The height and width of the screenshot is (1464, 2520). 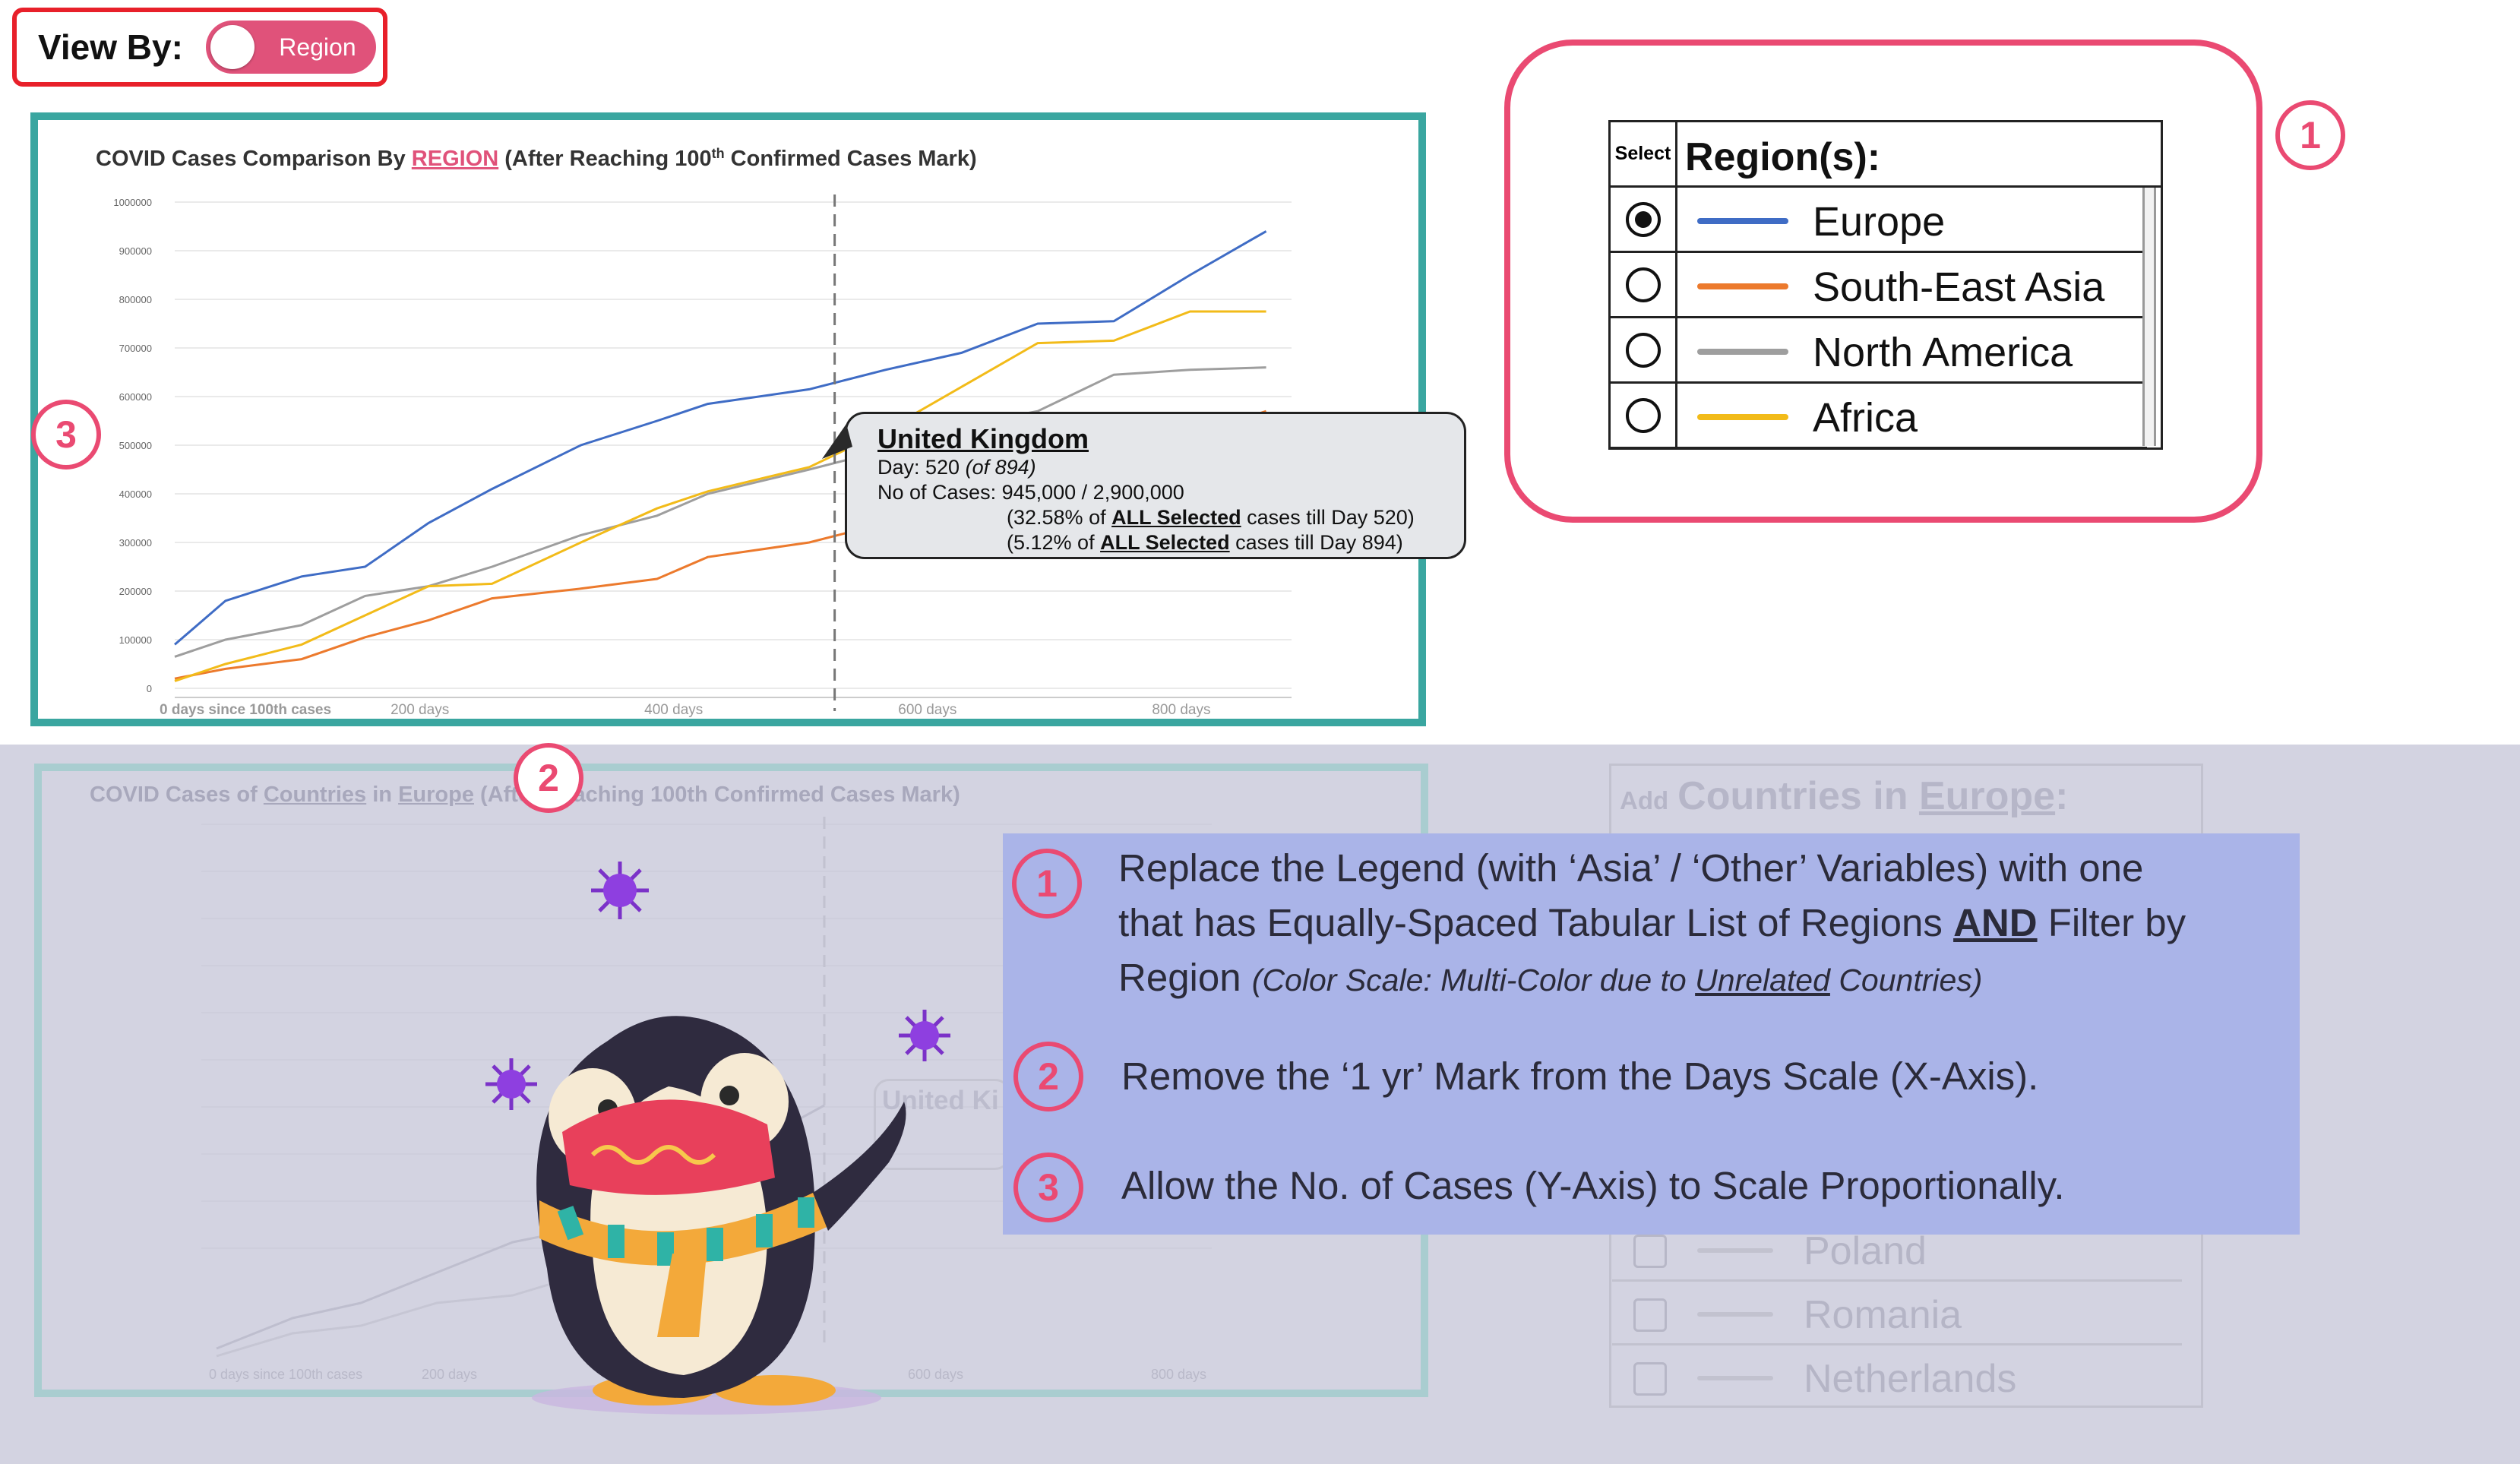 I want to click on y-tick-label: 300000, so click(x=135, y=543).